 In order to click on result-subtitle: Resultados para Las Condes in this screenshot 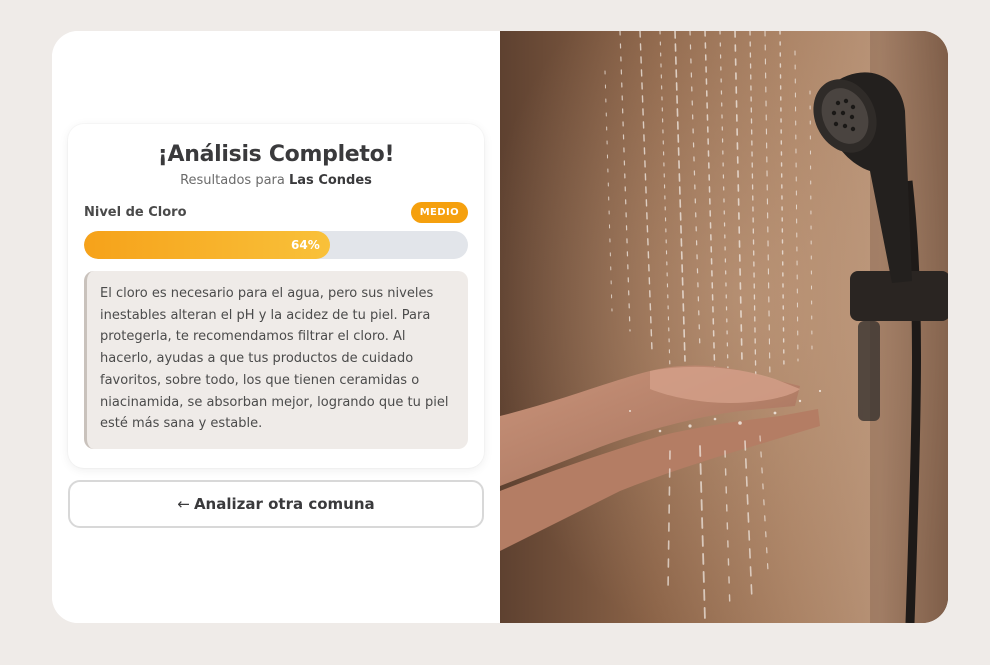, I will do `click(276, 180)`.